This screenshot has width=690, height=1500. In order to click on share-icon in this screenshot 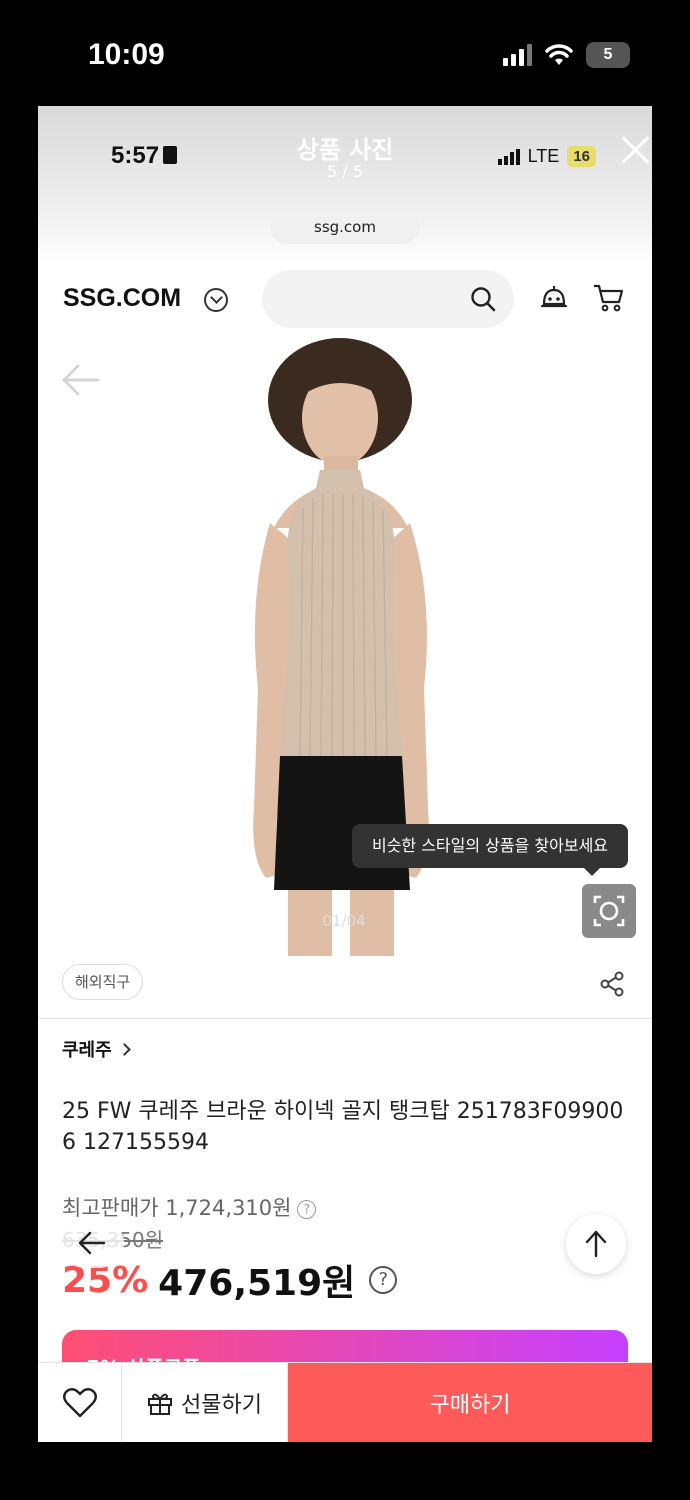, I will do `click(612, 984)`.